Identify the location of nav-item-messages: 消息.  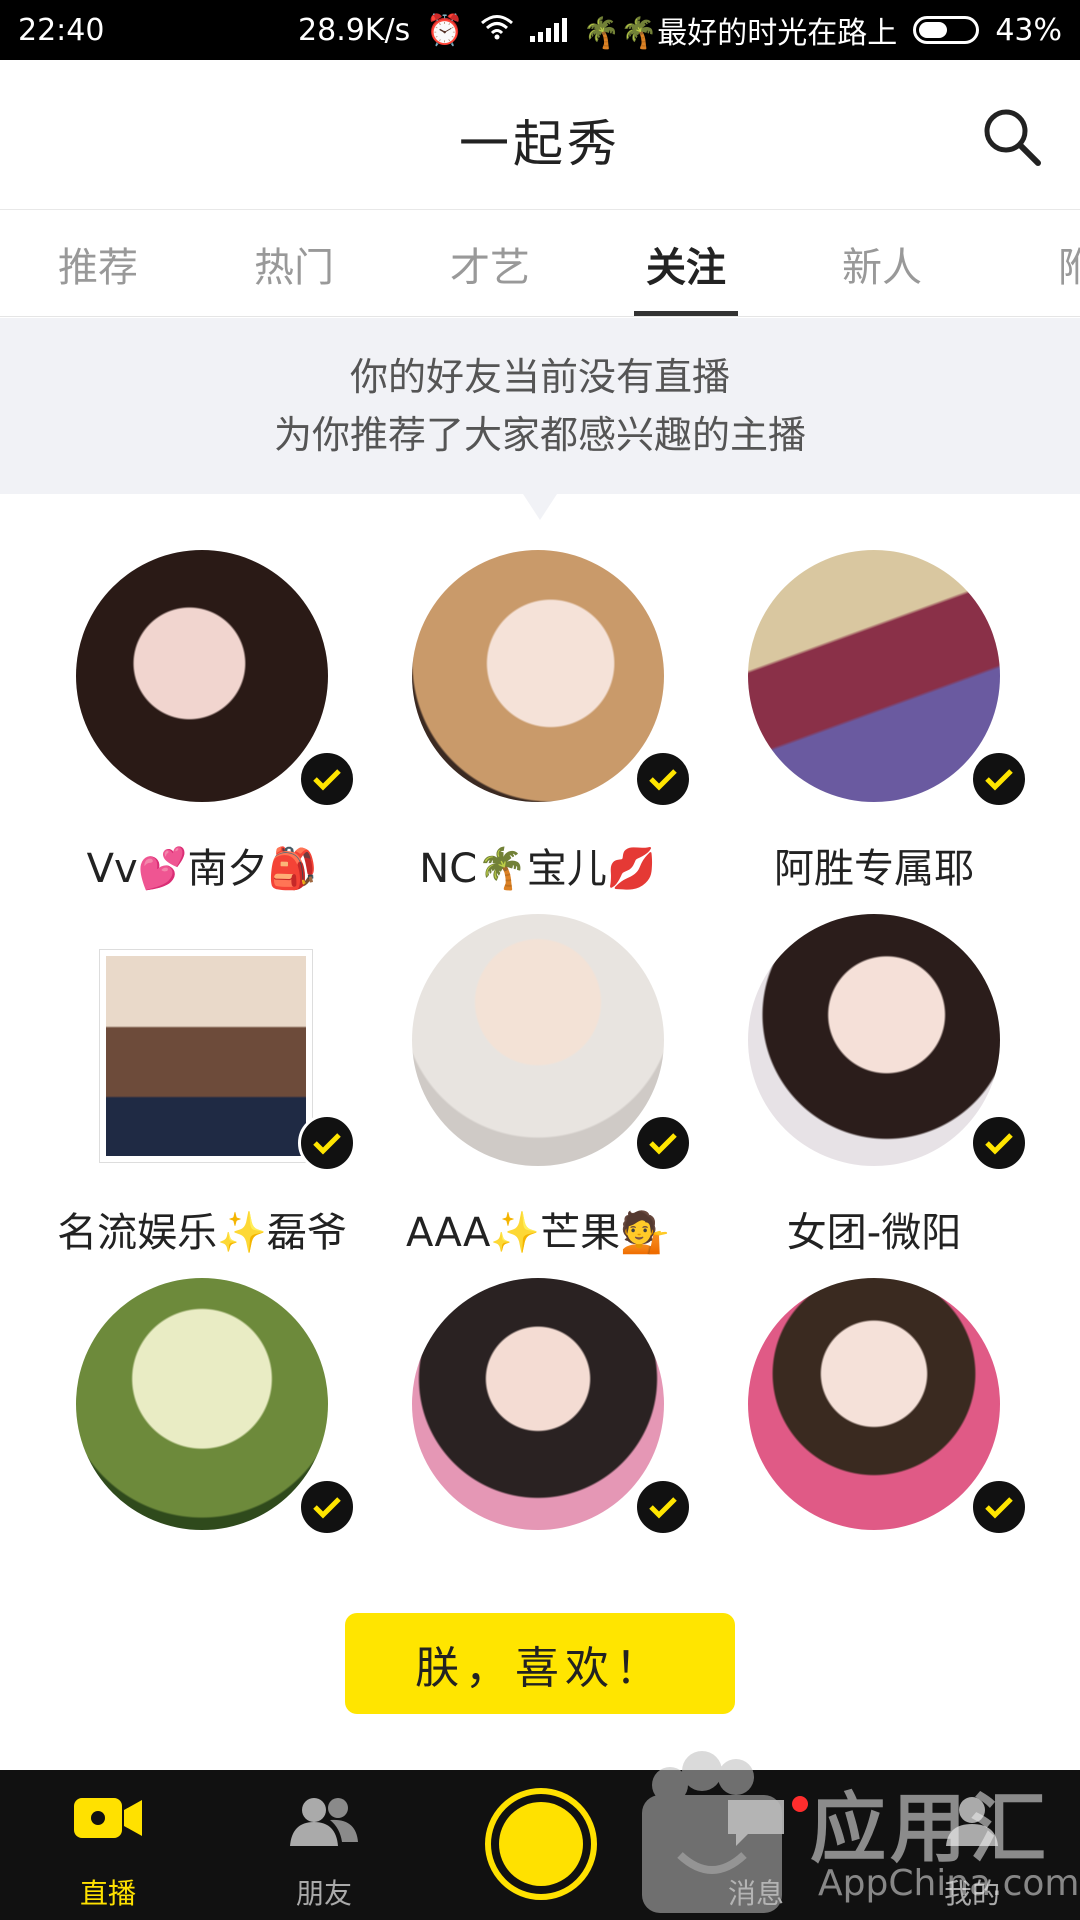
(756, 1845).